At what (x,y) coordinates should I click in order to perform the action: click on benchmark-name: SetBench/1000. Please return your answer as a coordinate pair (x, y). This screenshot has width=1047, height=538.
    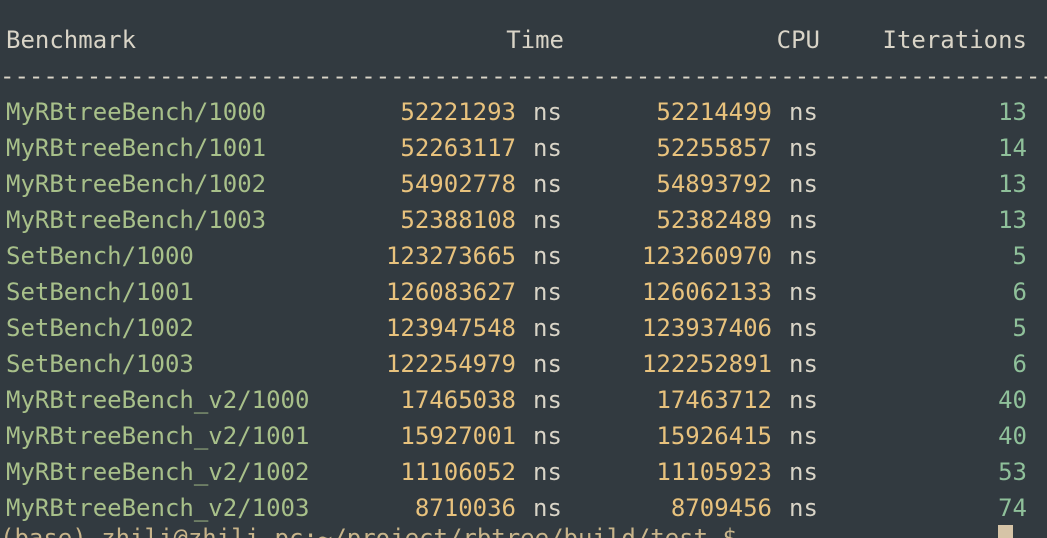
    Looking at the image, I should click on (100, 256).